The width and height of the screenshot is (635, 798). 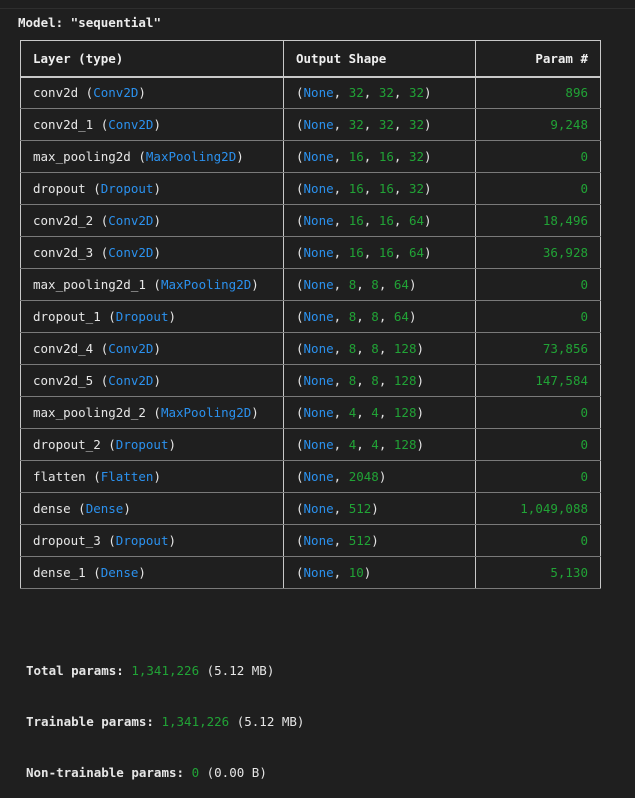 I want to click on layer-name: max_pooling2d, so click(x=82, y=156).